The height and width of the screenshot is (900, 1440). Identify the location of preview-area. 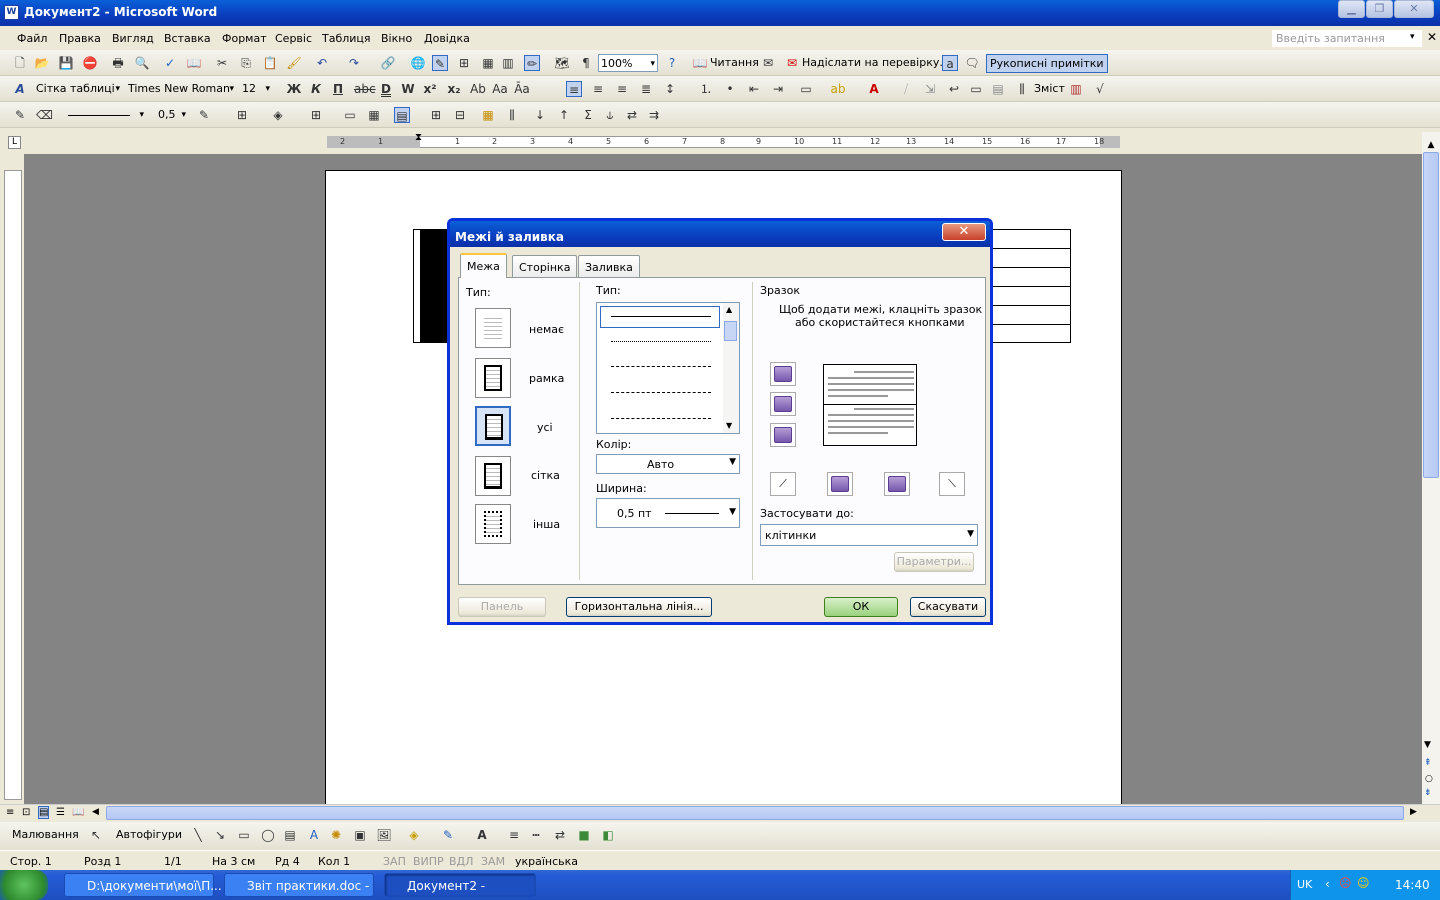
(870, 405).